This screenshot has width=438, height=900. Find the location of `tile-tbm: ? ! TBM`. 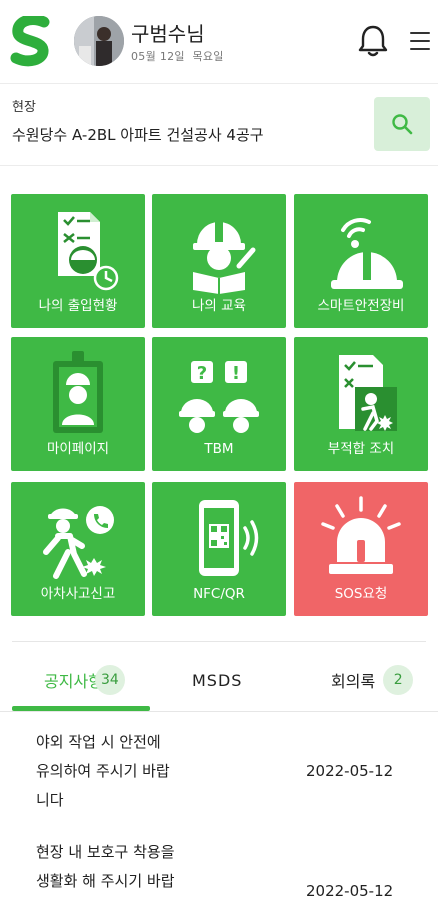

tile-tbm: ? ! TBM is located at coordinates (219, 404).